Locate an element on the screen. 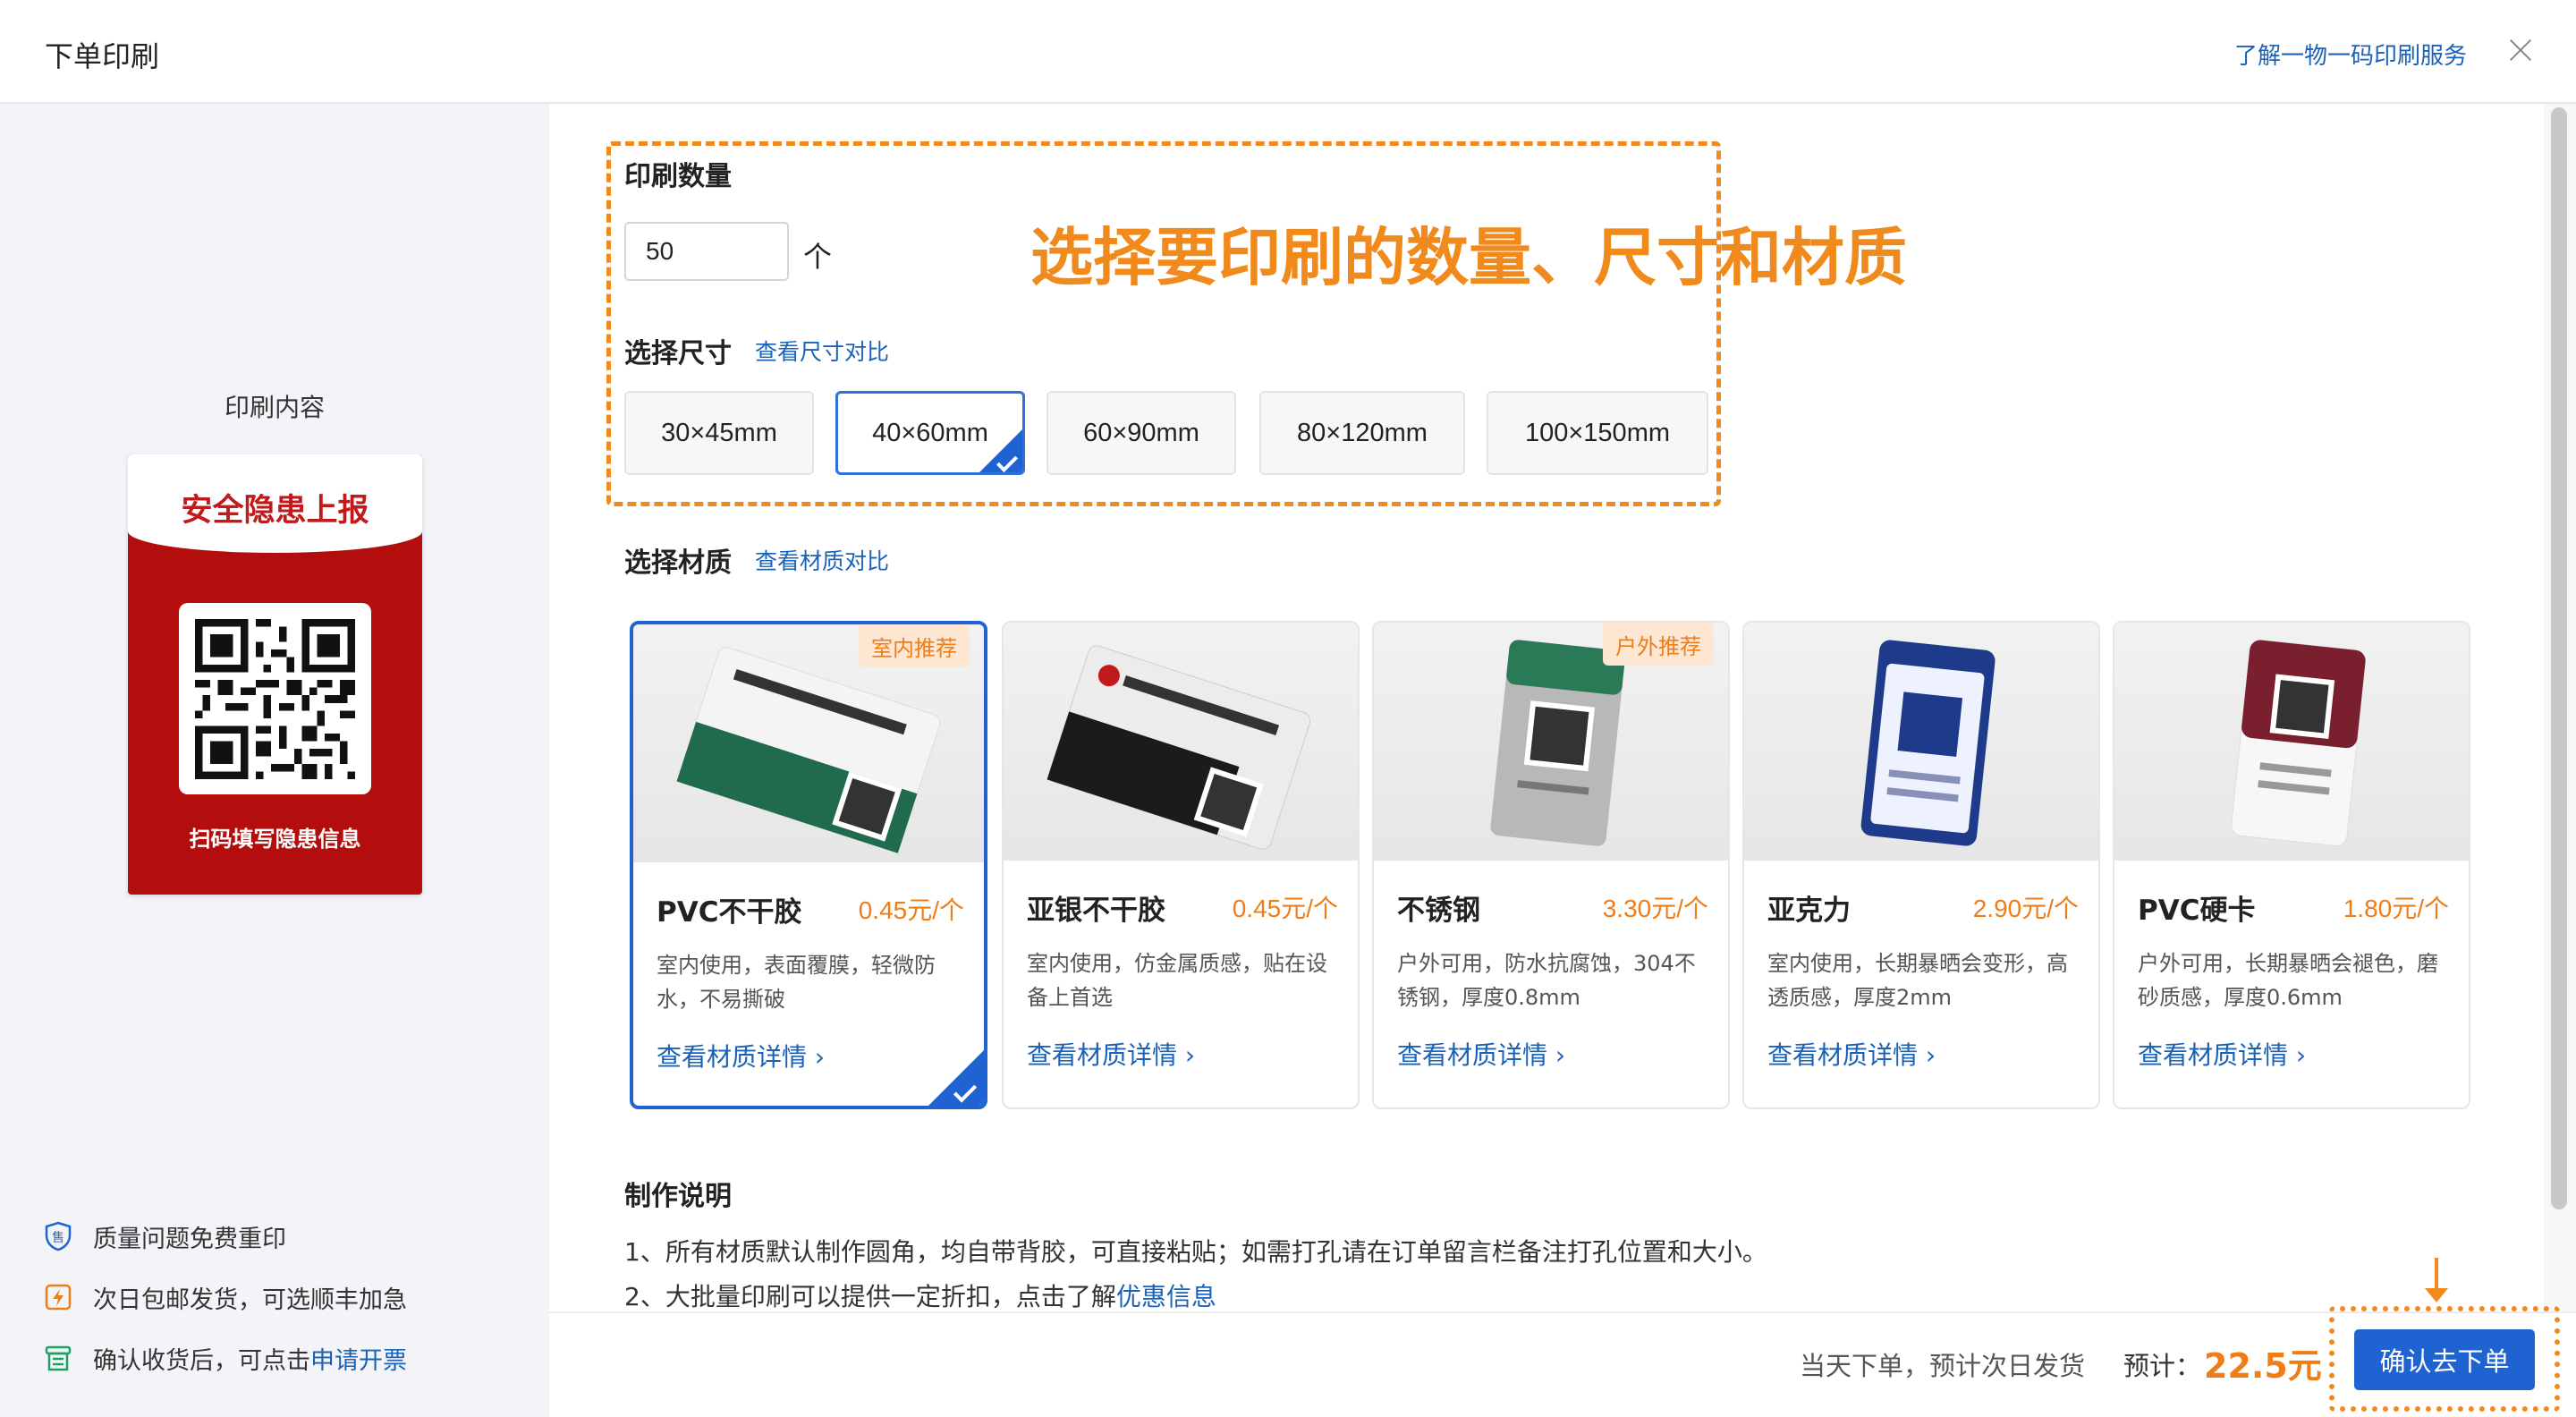  material-section-title: 选择材质 is located at coordinates (678, 563).